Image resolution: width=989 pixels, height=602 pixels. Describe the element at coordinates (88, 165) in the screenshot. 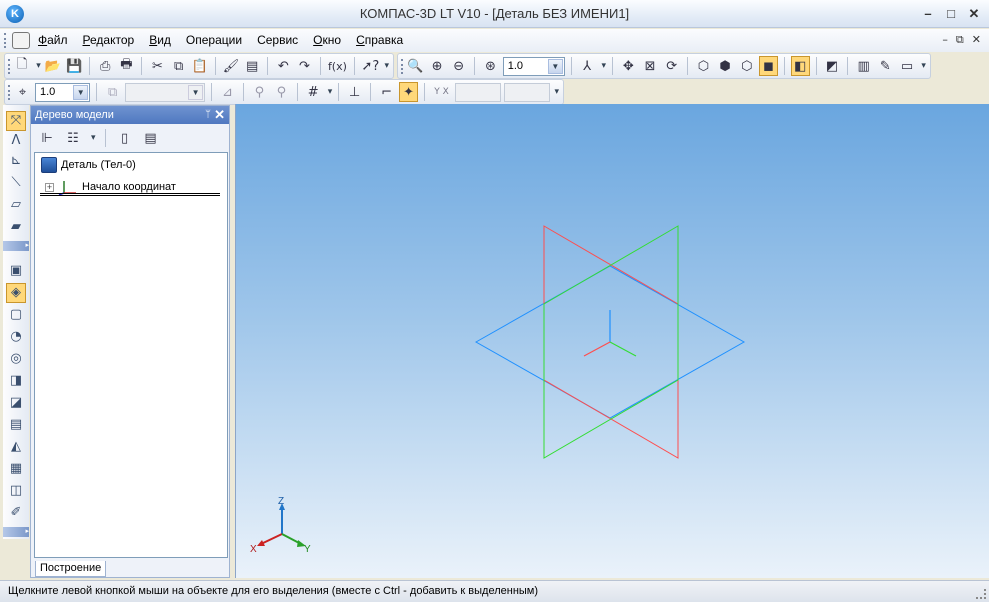

I see `tree-item-part: Деталь (Тел-0)` at that location.